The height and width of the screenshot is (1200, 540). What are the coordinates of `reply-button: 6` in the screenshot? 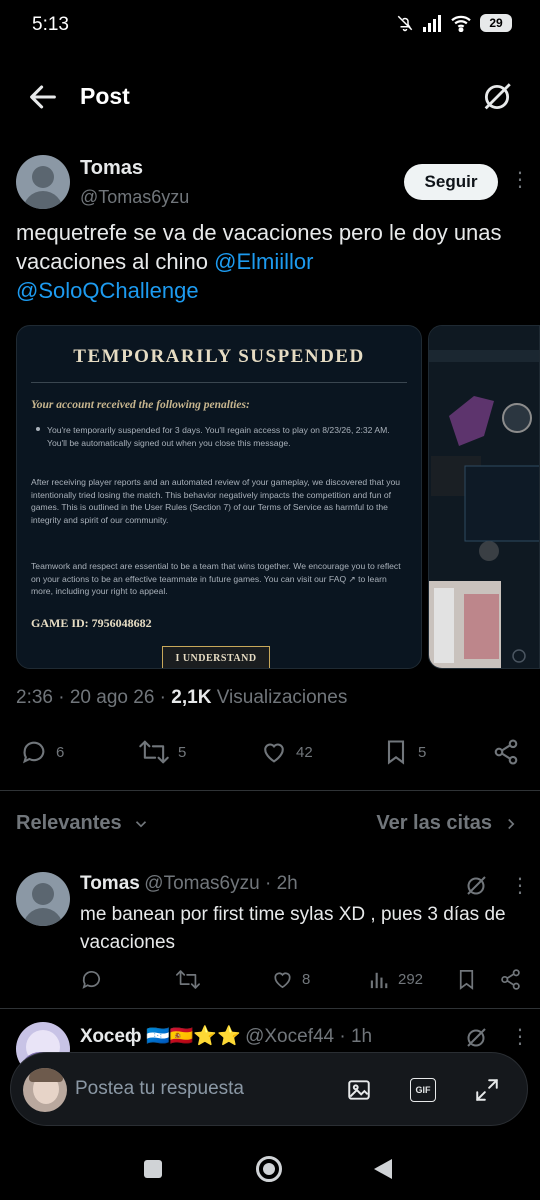 It's located at (42, 752).